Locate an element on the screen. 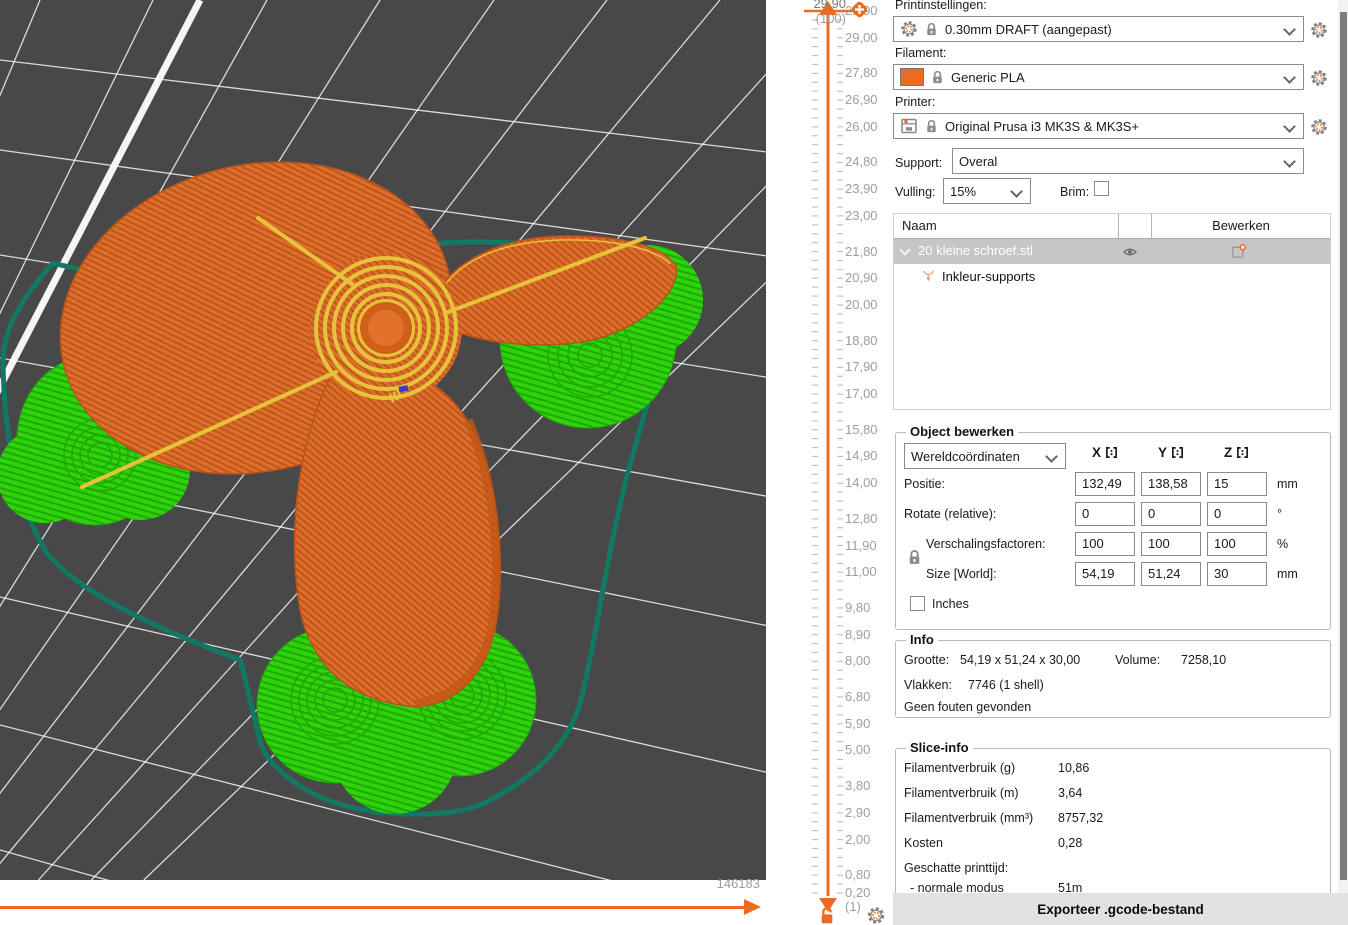  brim-label: Brim: is located at coordinates (1075, 192).